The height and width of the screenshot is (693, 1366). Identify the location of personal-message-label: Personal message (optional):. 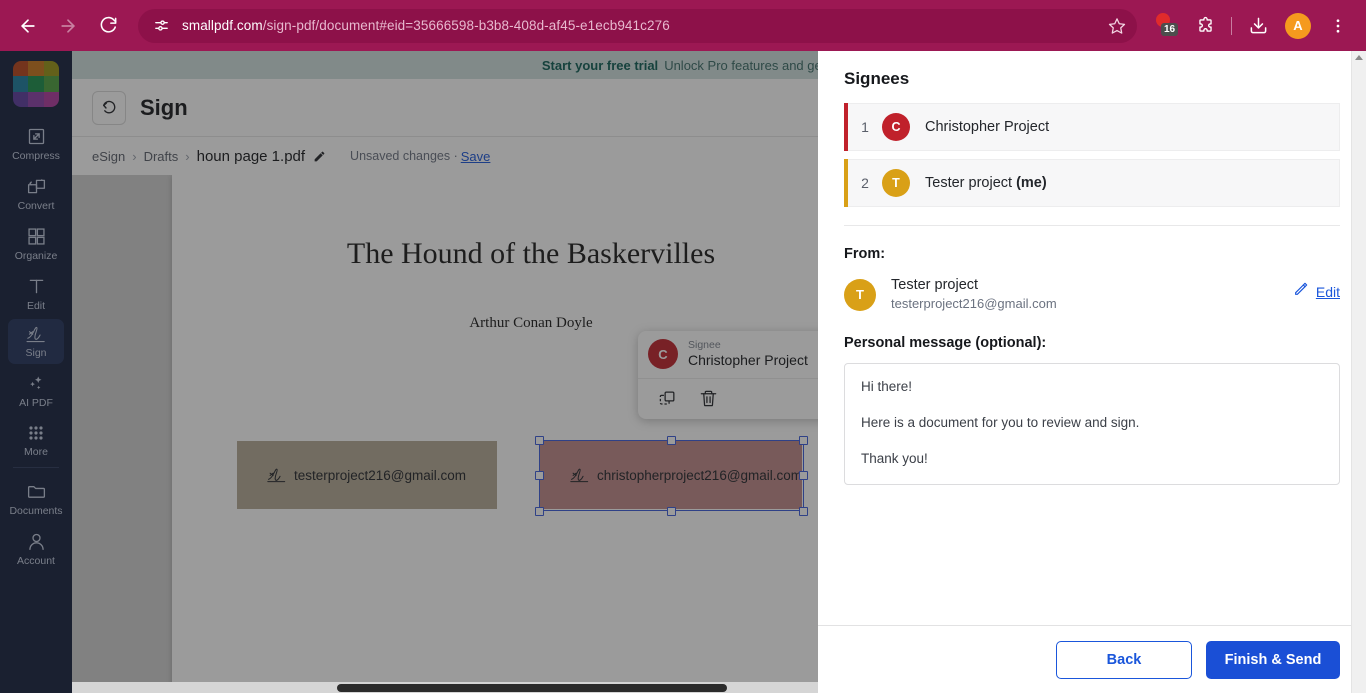
(945, 343).